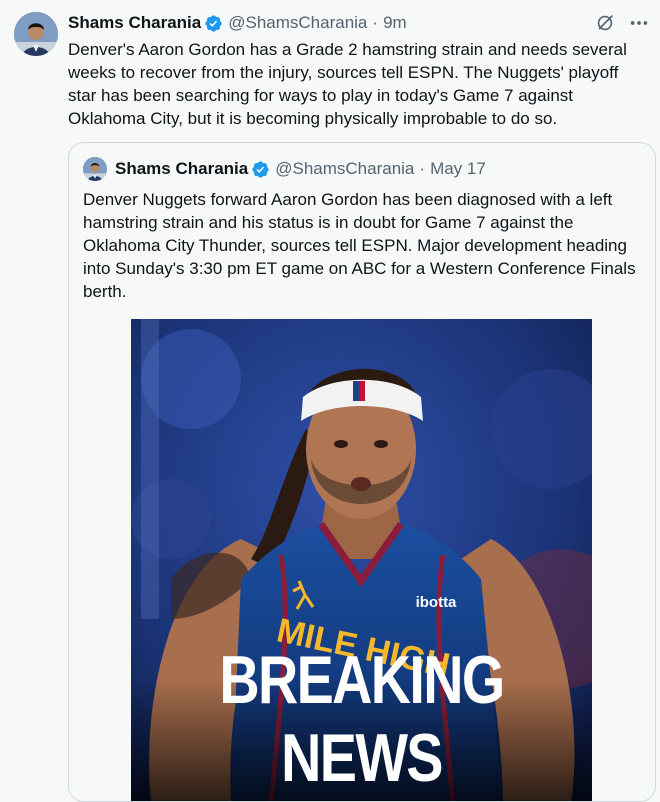 This screenshot has height=802, width=660. Describe the element at coordinates (344, 169) in the screenshot. I see `quoted-author-handle: @ShamsCharania` at that location.